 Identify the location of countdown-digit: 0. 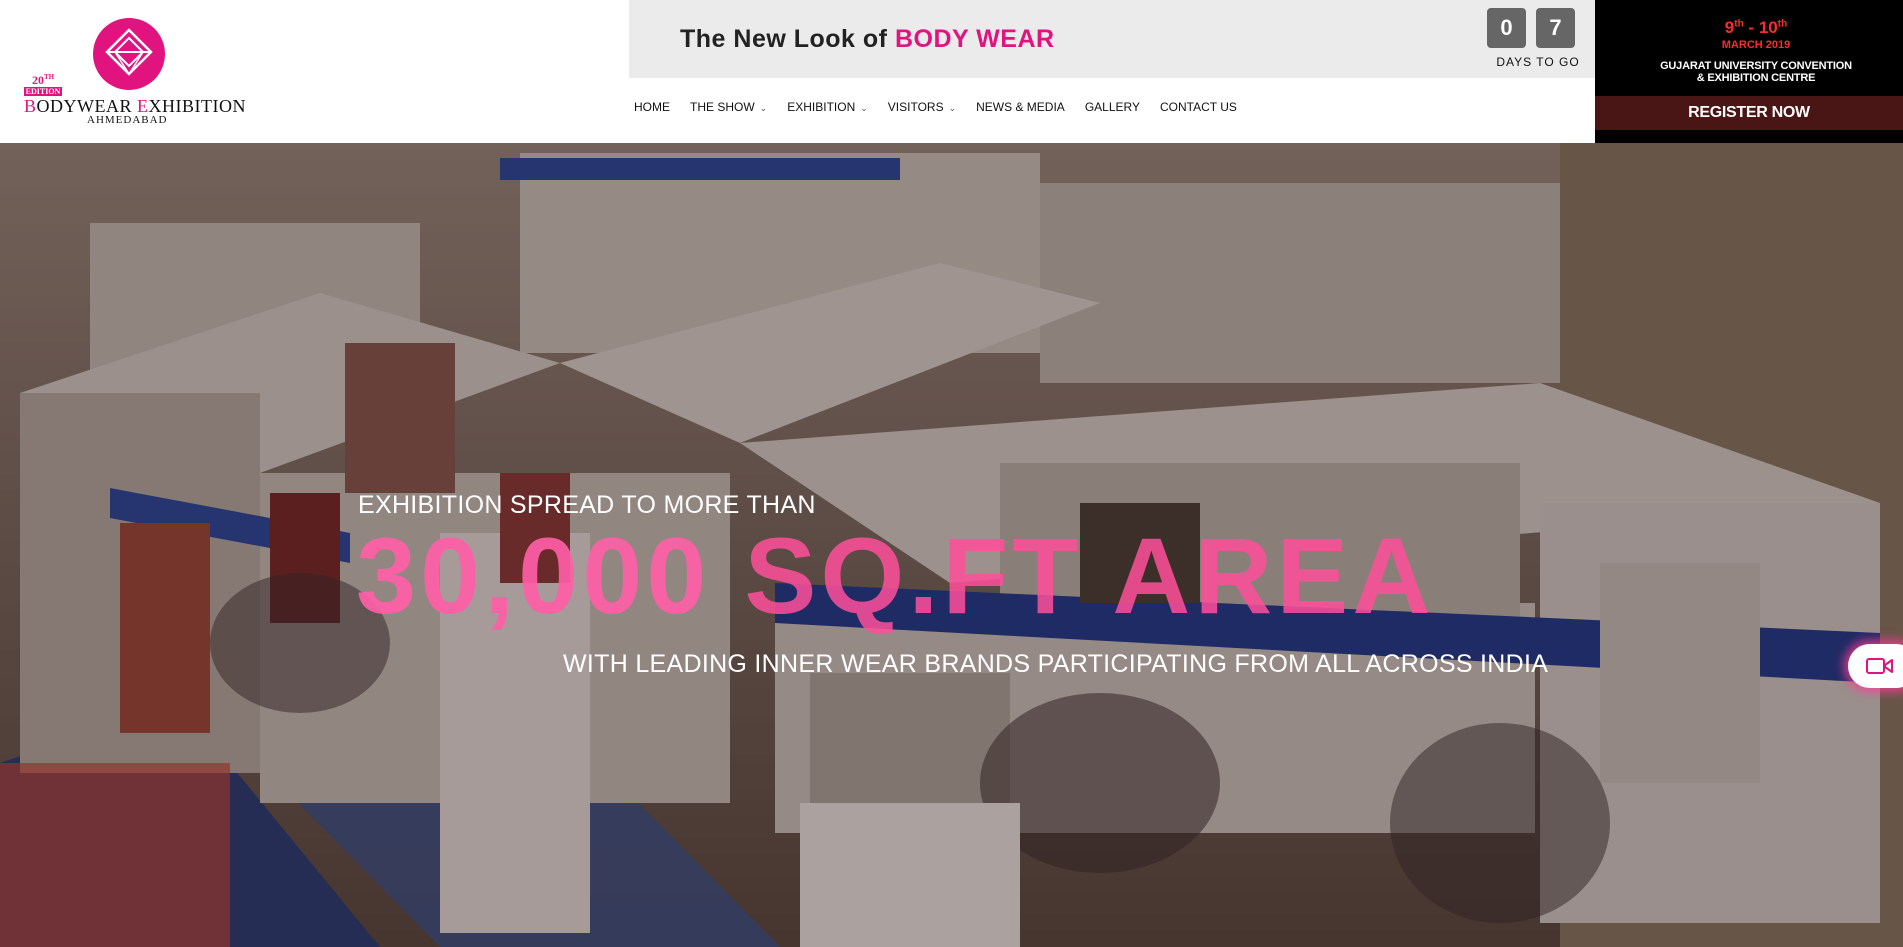
(1506, 28).